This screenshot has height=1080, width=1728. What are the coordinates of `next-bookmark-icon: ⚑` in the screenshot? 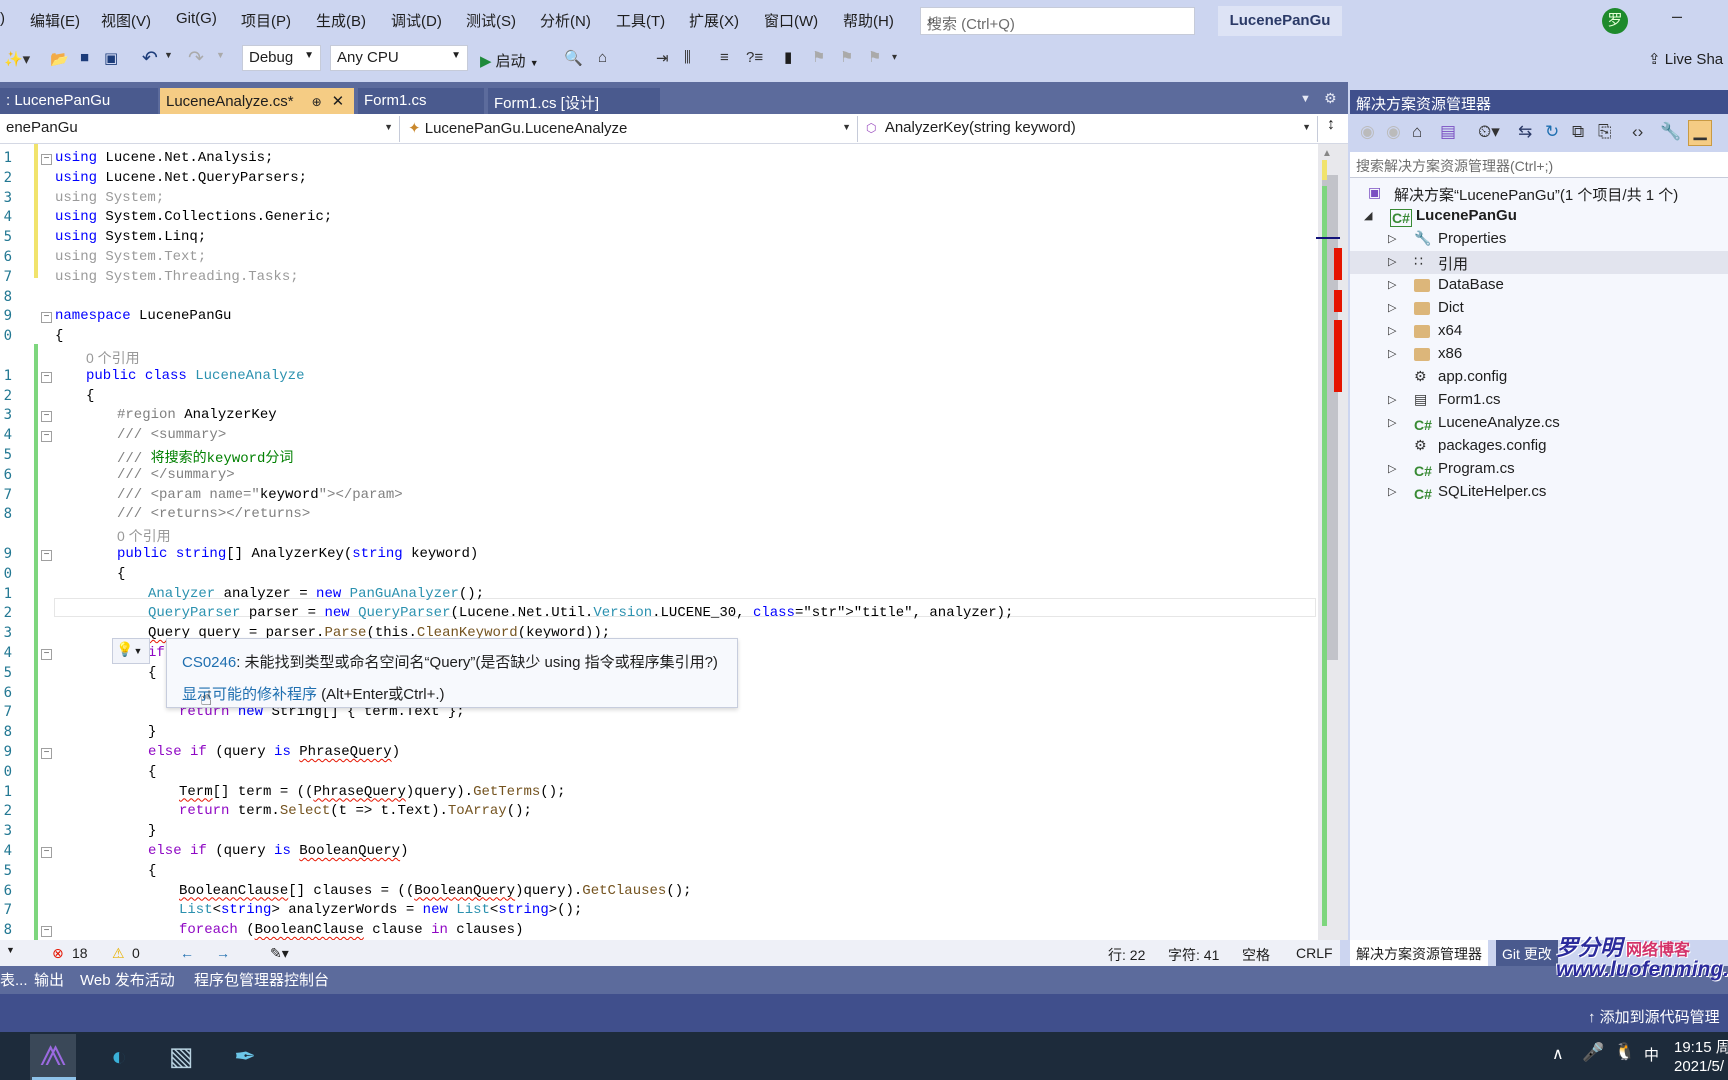 It's located at (846, 57).